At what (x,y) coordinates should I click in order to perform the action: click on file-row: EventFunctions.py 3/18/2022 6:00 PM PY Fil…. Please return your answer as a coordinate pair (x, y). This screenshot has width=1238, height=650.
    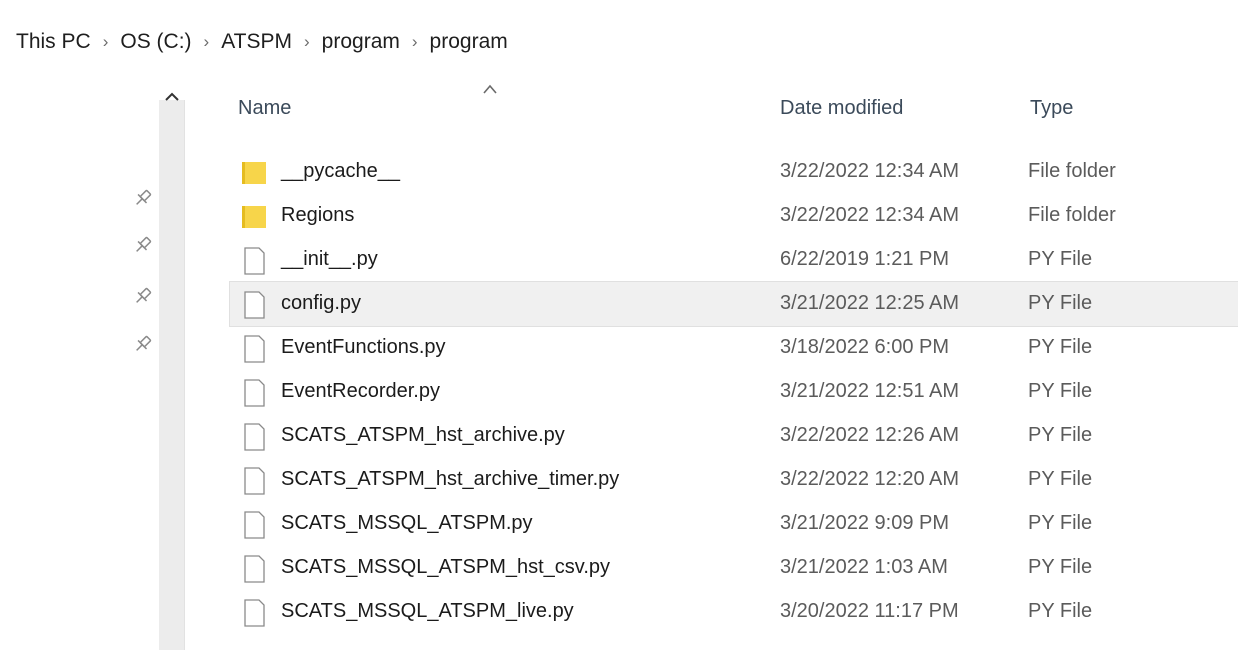
    Looking at the image, I should click on (734, 348).